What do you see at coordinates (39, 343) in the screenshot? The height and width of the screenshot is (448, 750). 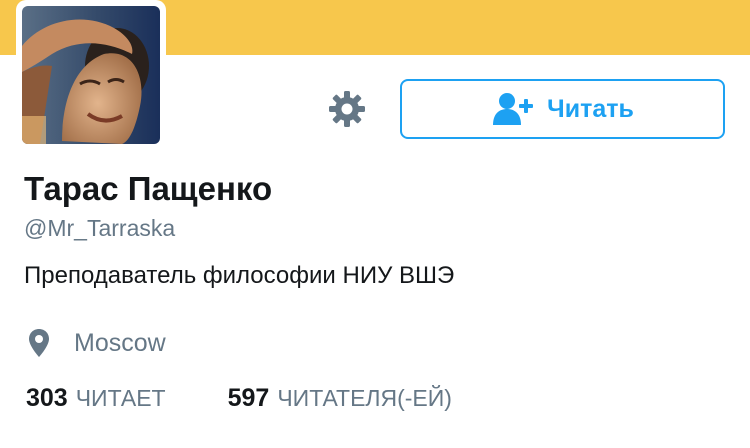 I see `location-pin-icon` at bounding box center [39, 343].